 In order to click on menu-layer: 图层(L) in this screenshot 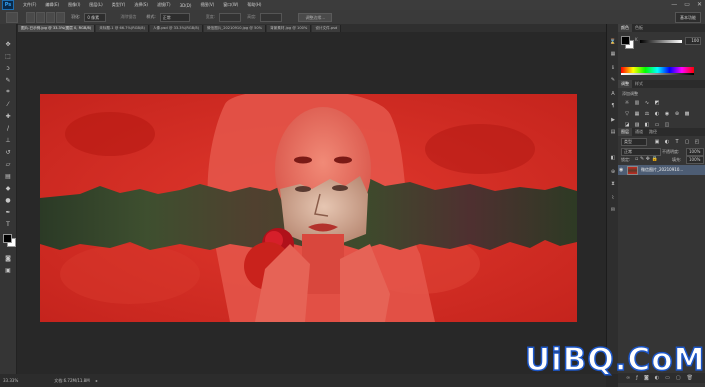, I will do `click(95, 5)`.